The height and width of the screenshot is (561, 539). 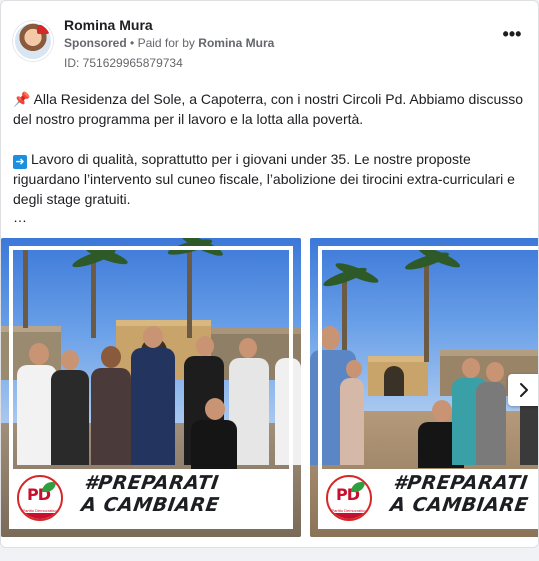 I want to click on pd-logo-2: PD Partito Democratico, so click(x=349, y=498).